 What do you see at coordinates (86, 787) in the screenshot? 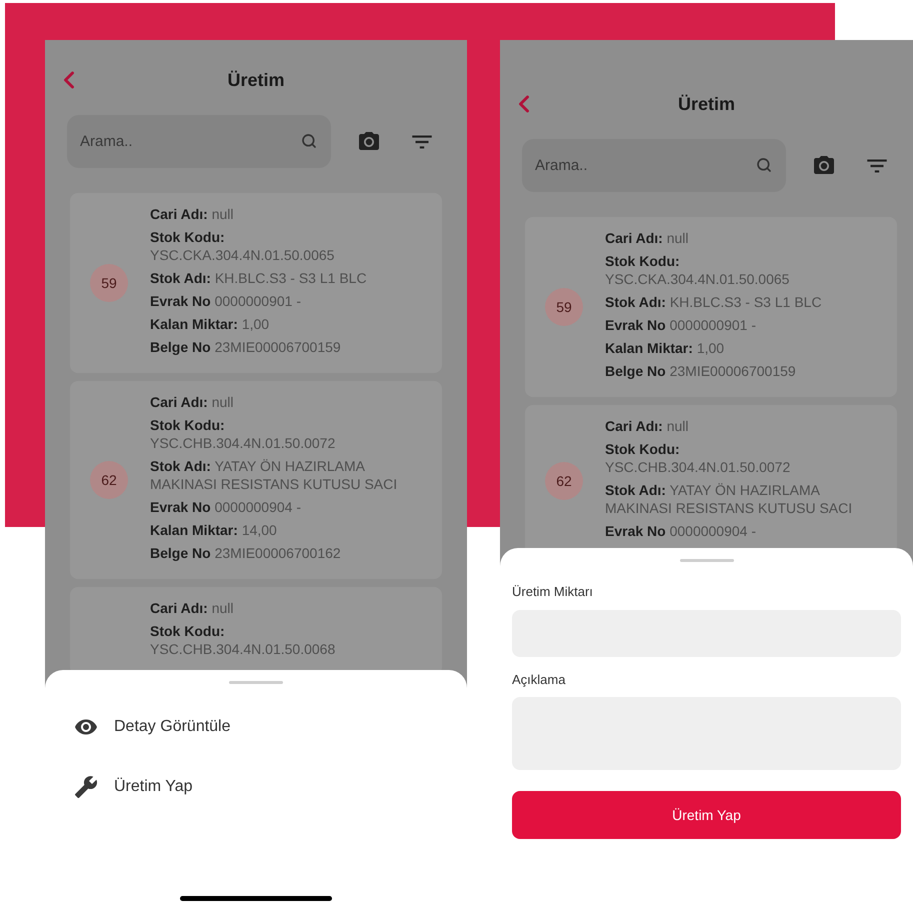
I see `wrench-icon` at bounding box center [86, 787].